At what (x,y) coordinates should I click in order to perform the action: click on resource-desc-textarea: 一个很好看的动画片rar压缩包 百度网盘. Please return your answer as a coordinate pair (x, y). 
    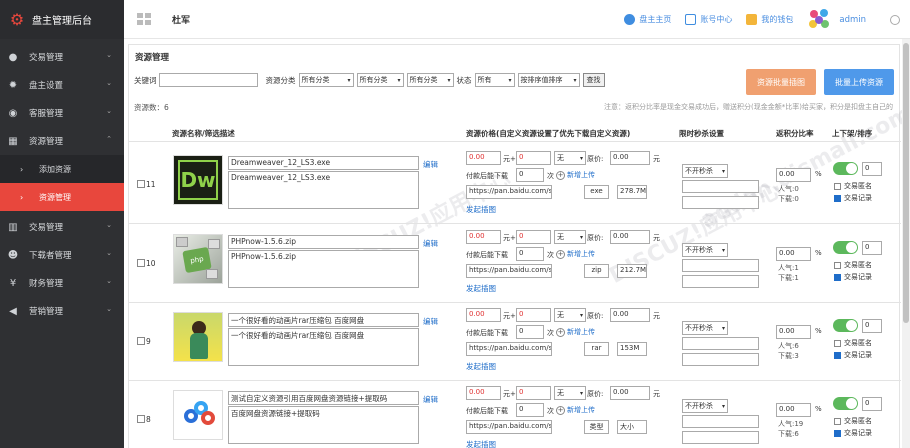
    Looking at the image, I should click on (323, 347).